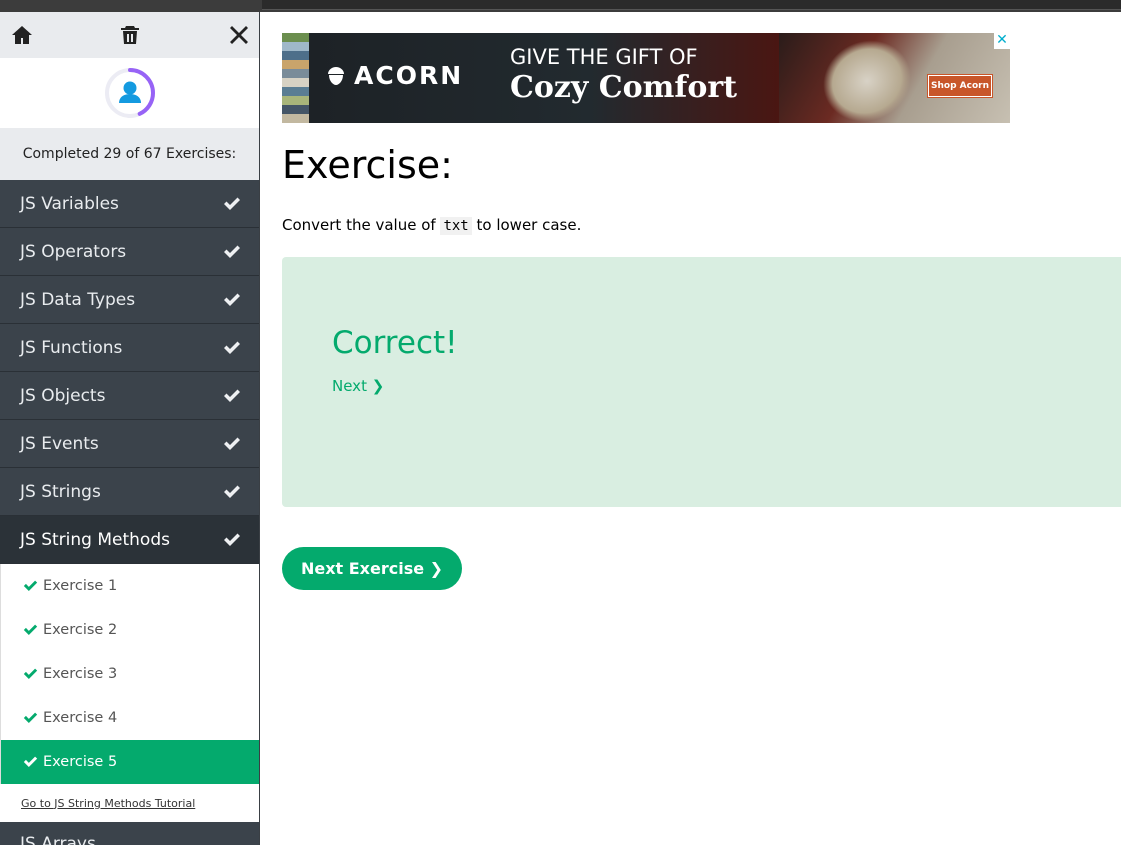 This screenshot has height=845, width=1121. What do you see at coordinates (129, 492) in the screenshot?
I see `topic-js-strings: JS Strings` at bounding box center [129, 492].